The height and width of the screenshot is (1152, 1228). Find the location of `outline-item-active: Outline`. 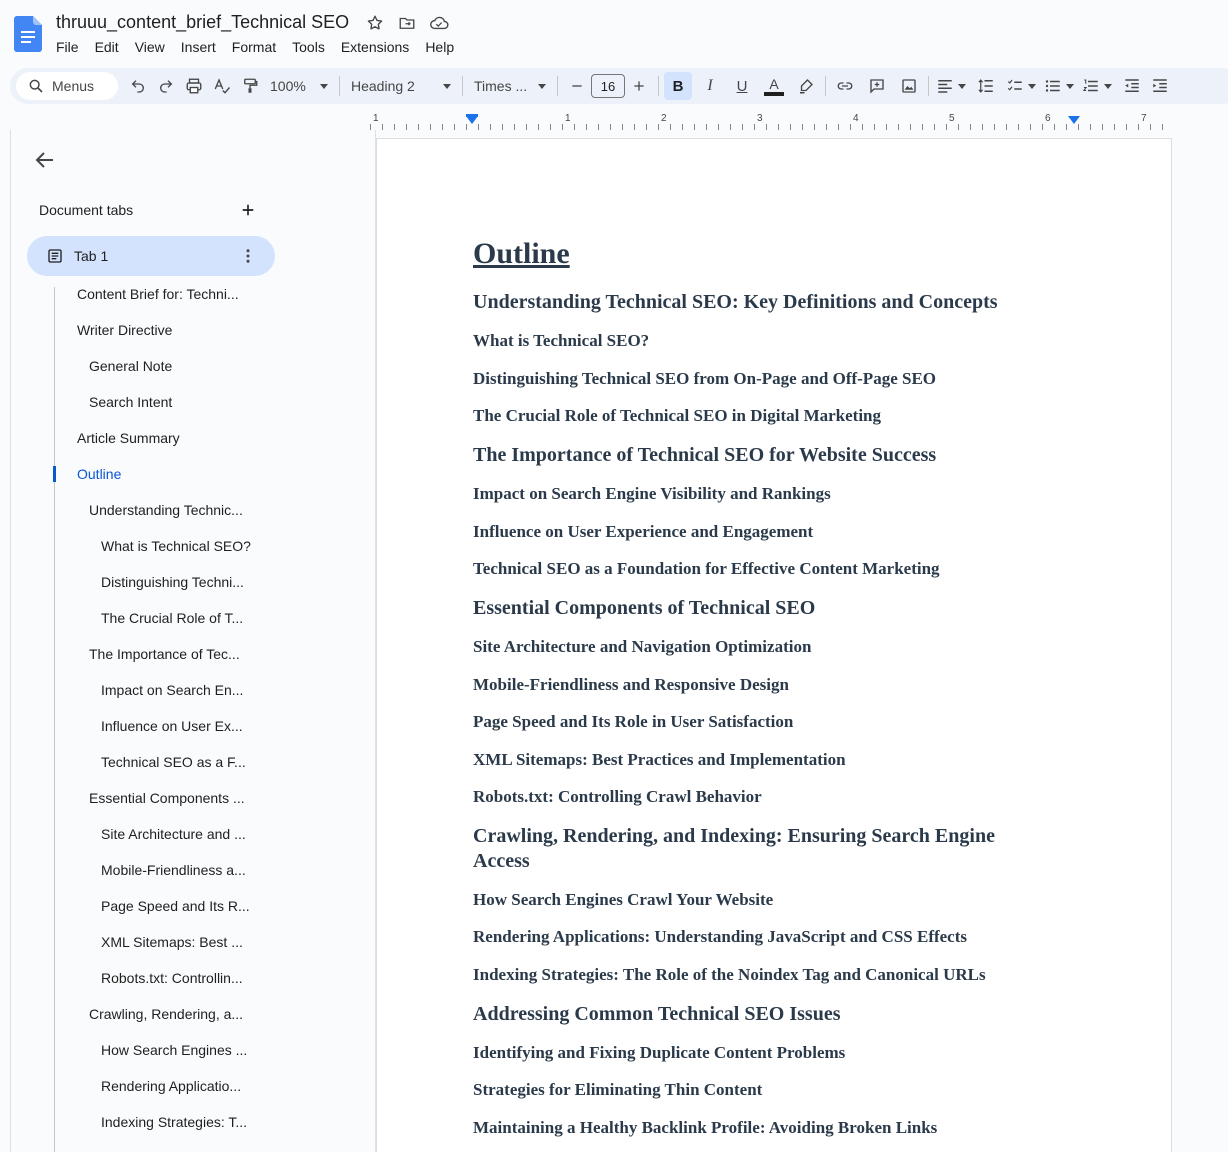

outline-item-active: Outline is located at coordinates (99, 474).